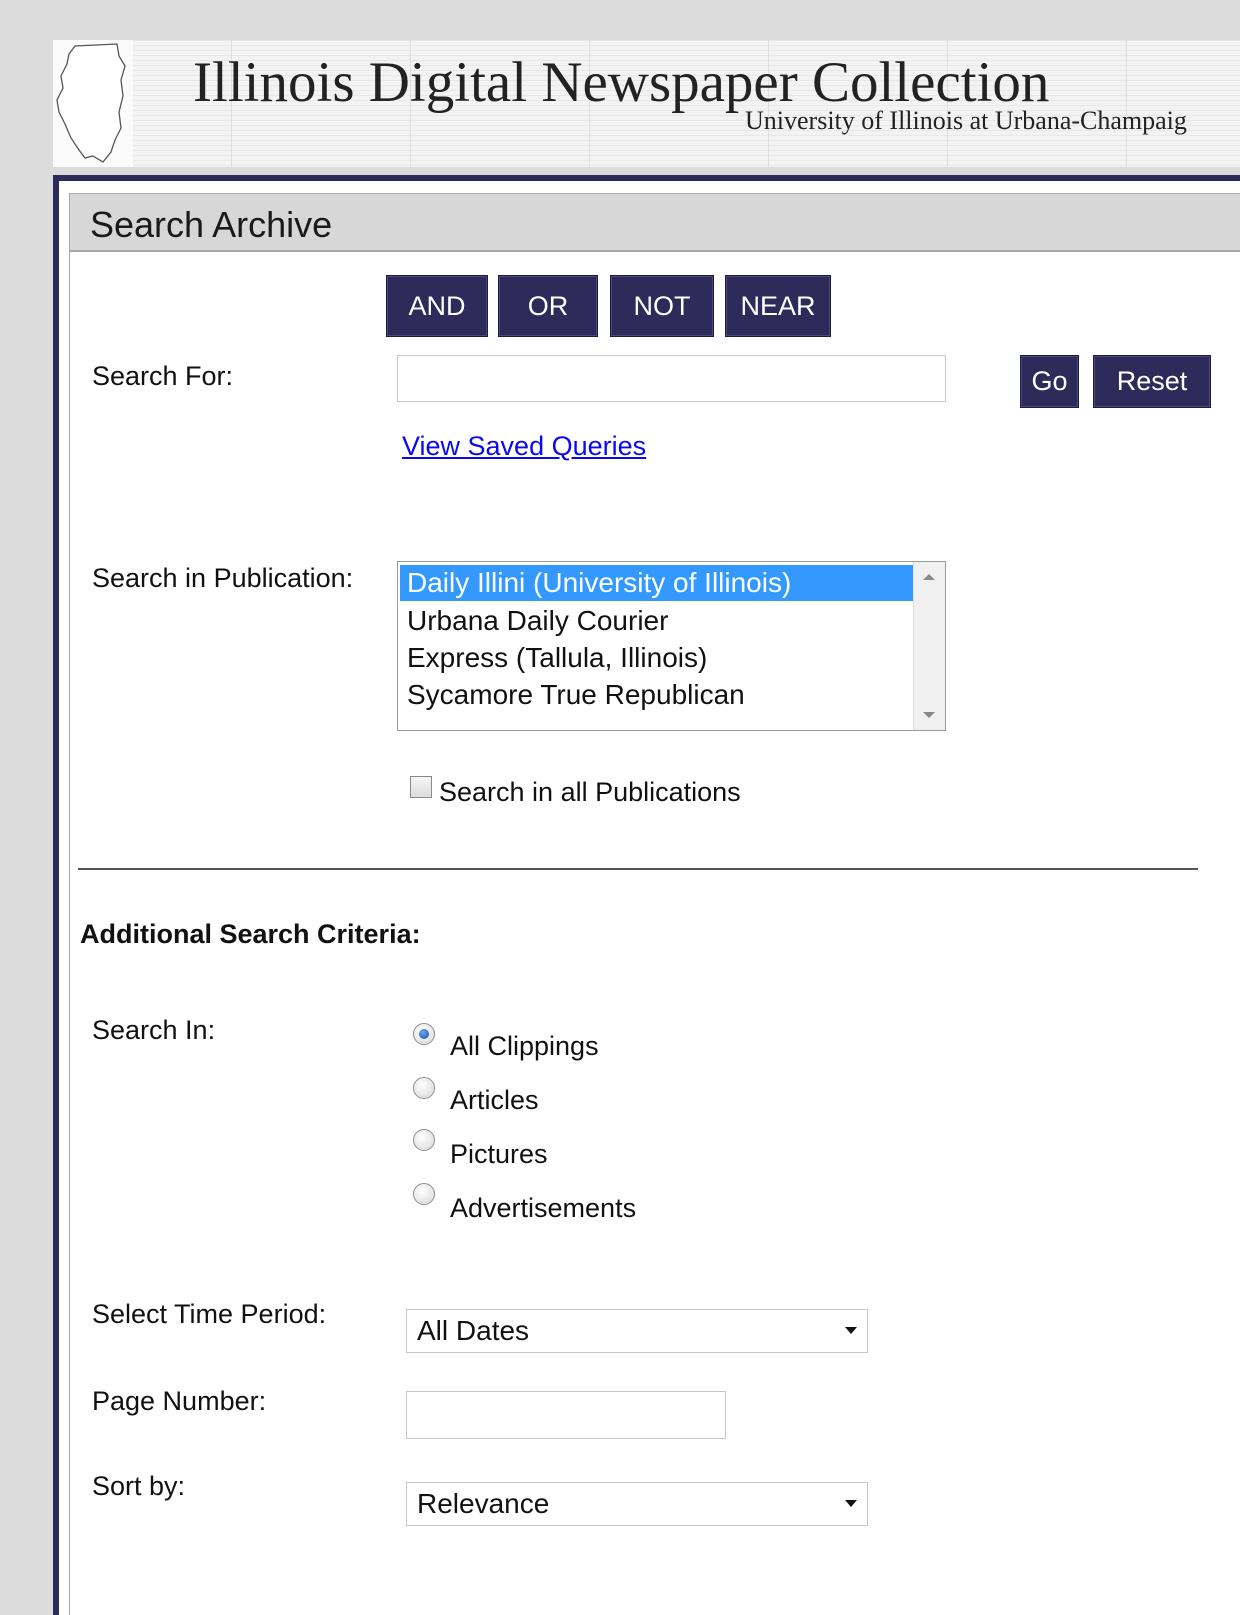  What do you see at coordinates (658, 583) in the screenshot?
I see `publication-option: Daily Illini (University of Illinois)` at bounding box center [658, 583].